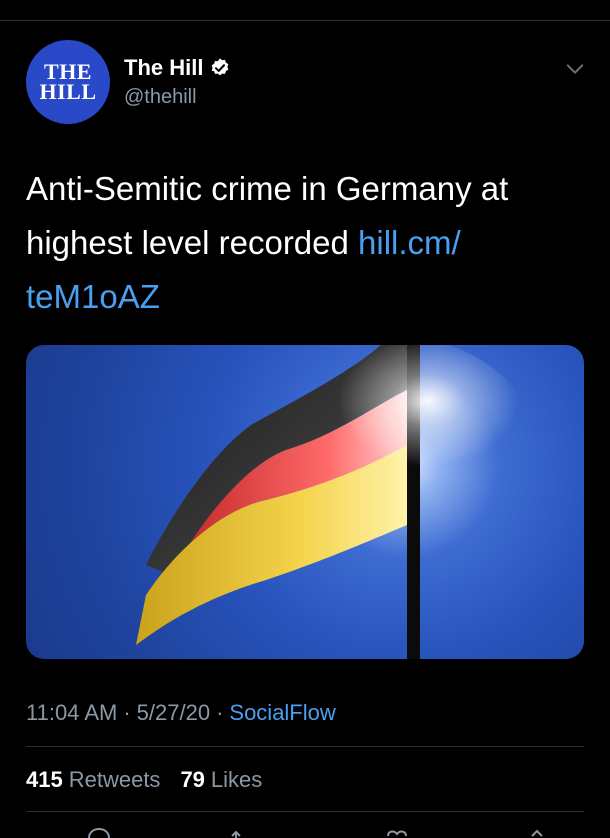 The width and height of the screenshot is (610, 838). Describe the element at coordinates (173, 712) in the screenshot. I see `tweet-date: 5/27/20` at that location.